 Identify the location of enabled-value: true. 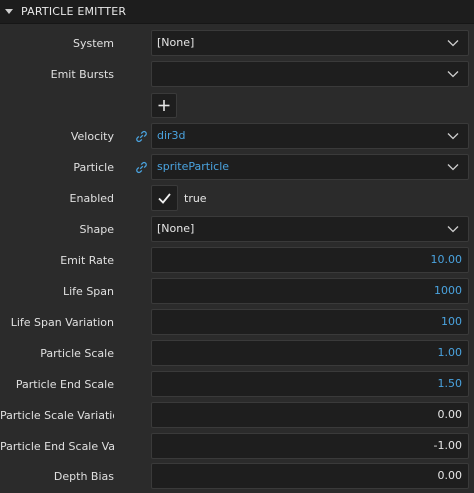
(195, 198).